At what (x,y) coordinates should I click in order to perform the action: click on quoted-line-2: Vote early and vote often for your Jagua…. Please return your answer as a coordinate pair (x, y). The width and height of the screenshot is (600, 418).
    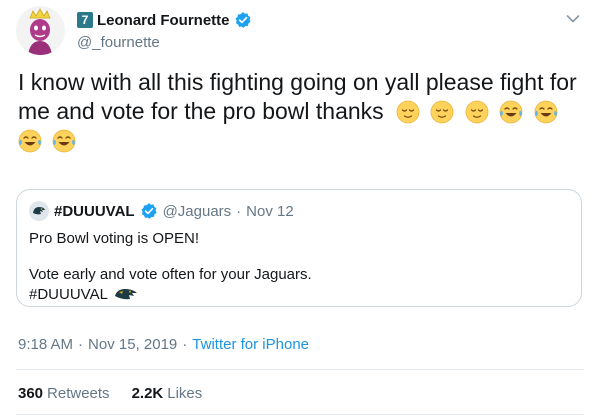
    Looking at the image, I should click on (170, 274).